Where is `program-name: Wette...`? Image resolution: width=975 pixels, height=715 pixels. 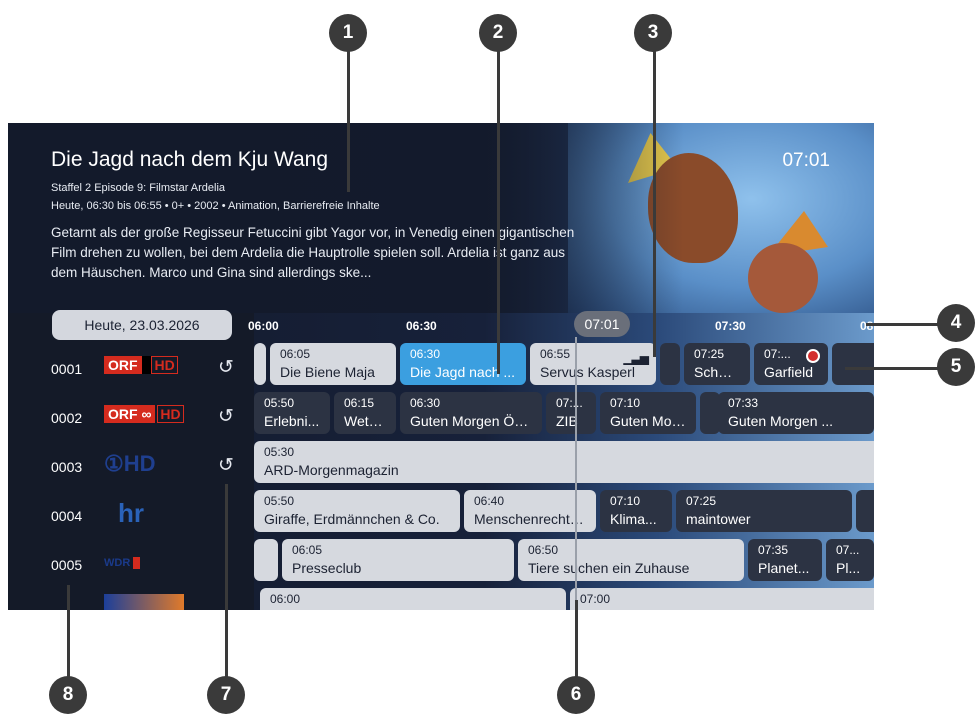 program-name: Wette... is located at coordinates (365, 421).